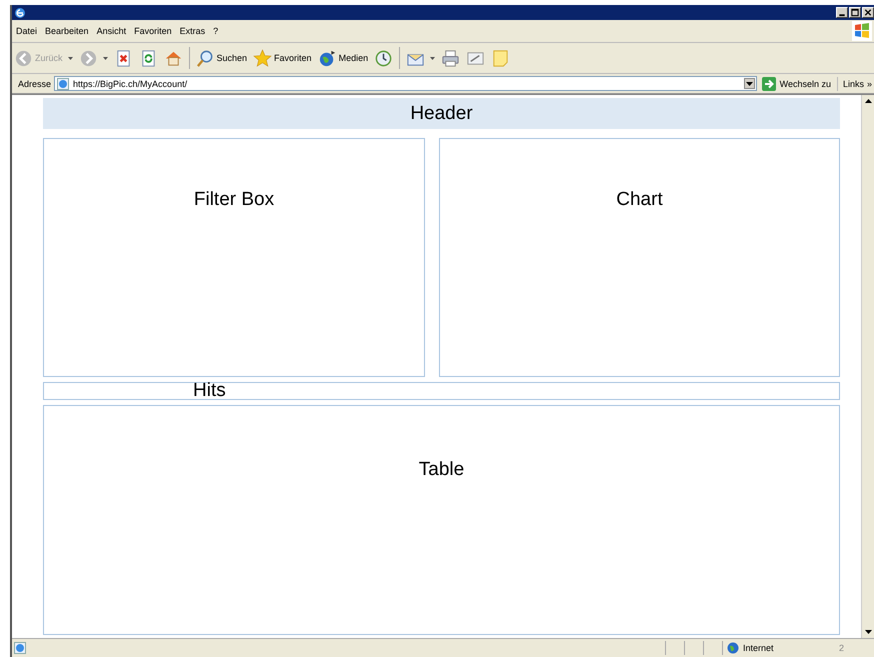 The width and height of the screenshot is (874, 657). I want to click on status-count: 2, so click(842, 648).